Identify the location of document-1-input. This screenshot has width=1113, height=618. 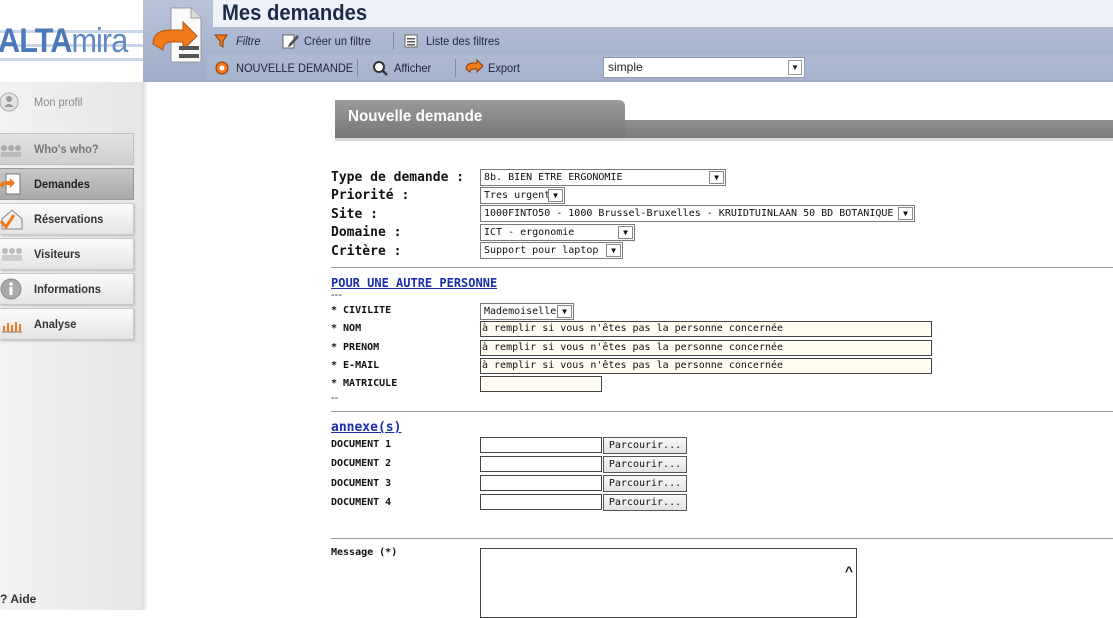
(541, 445).